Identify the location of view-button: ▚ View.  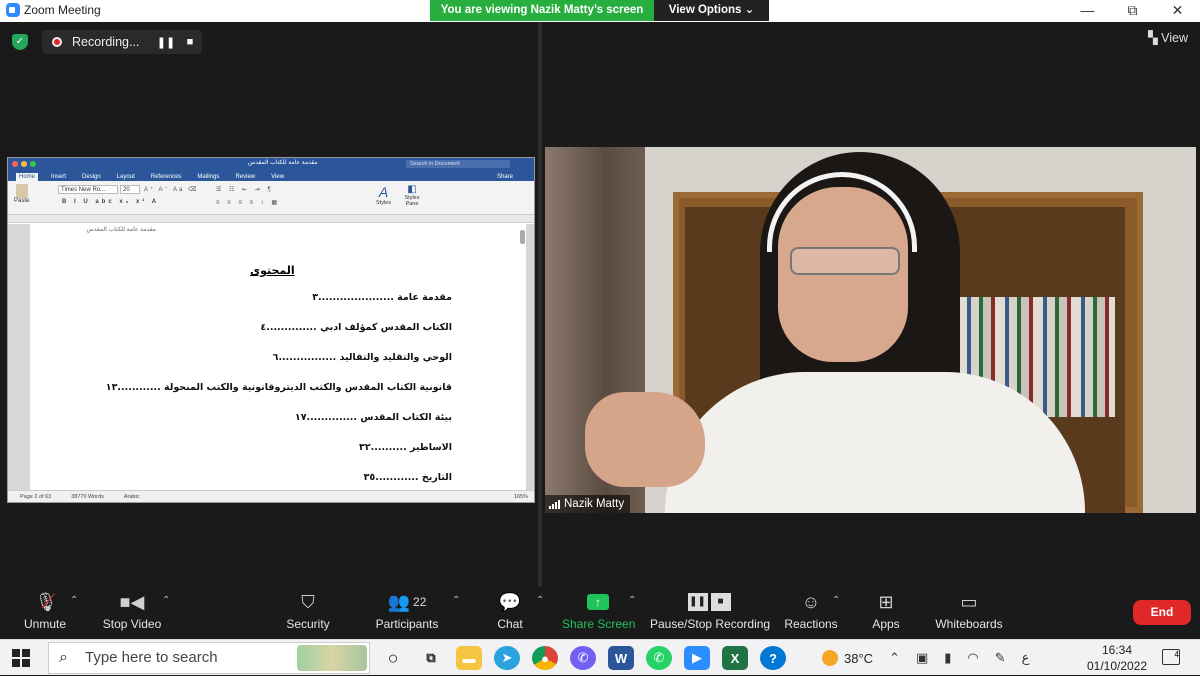
(1168, 37).